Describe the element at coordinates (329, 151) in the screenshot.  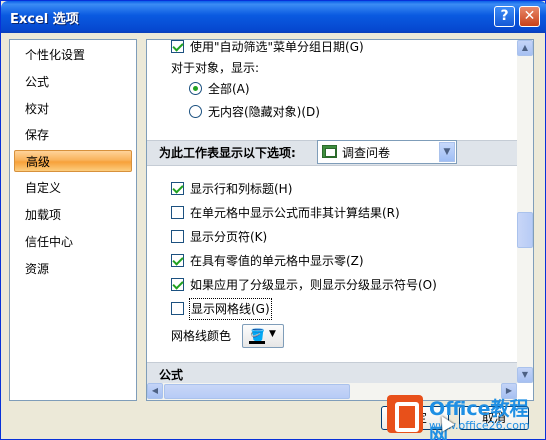
I see `worksheet-icon` at that location.